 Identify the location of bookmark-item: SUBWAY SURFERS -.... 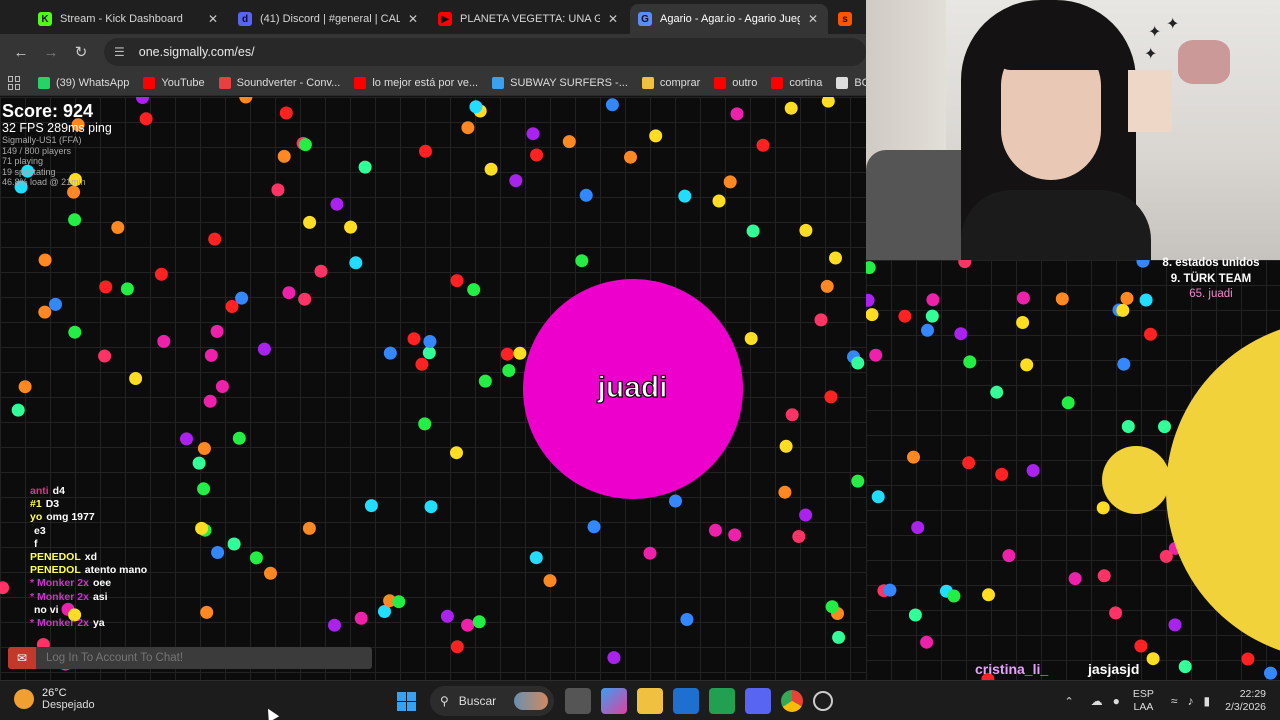
(560, 82).